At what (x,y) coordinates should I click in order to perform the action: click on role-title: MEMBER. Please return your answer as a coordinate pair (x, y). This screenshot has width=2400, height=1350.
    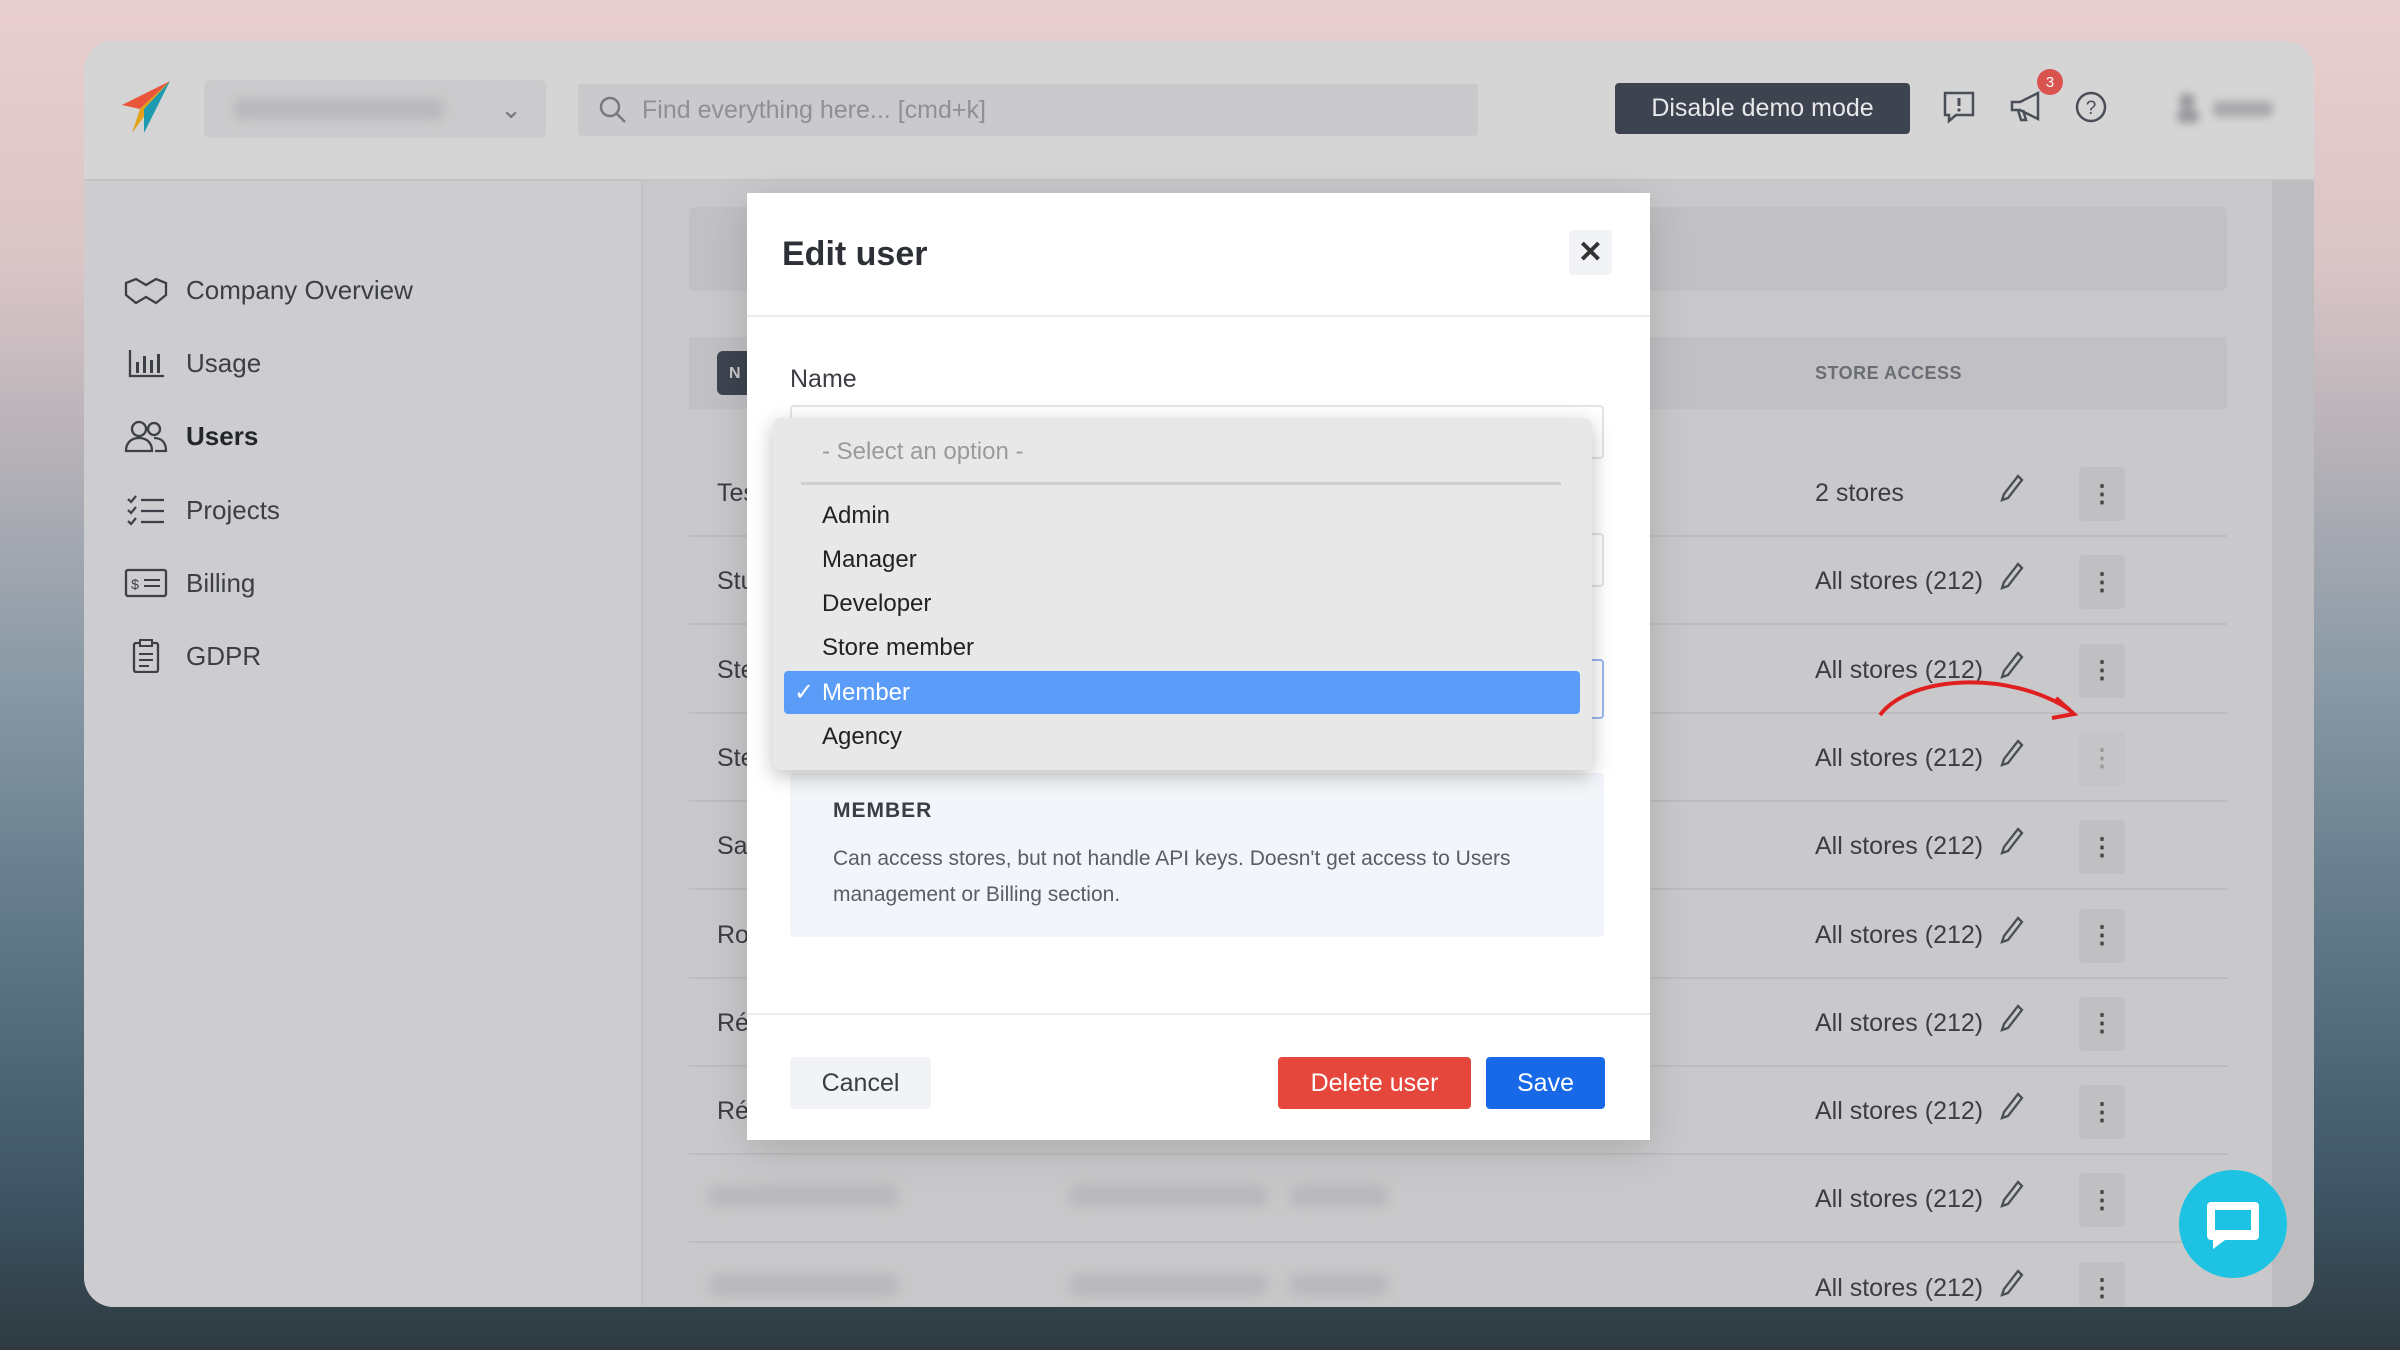
    Looking at the image, I should click on (883, 810).